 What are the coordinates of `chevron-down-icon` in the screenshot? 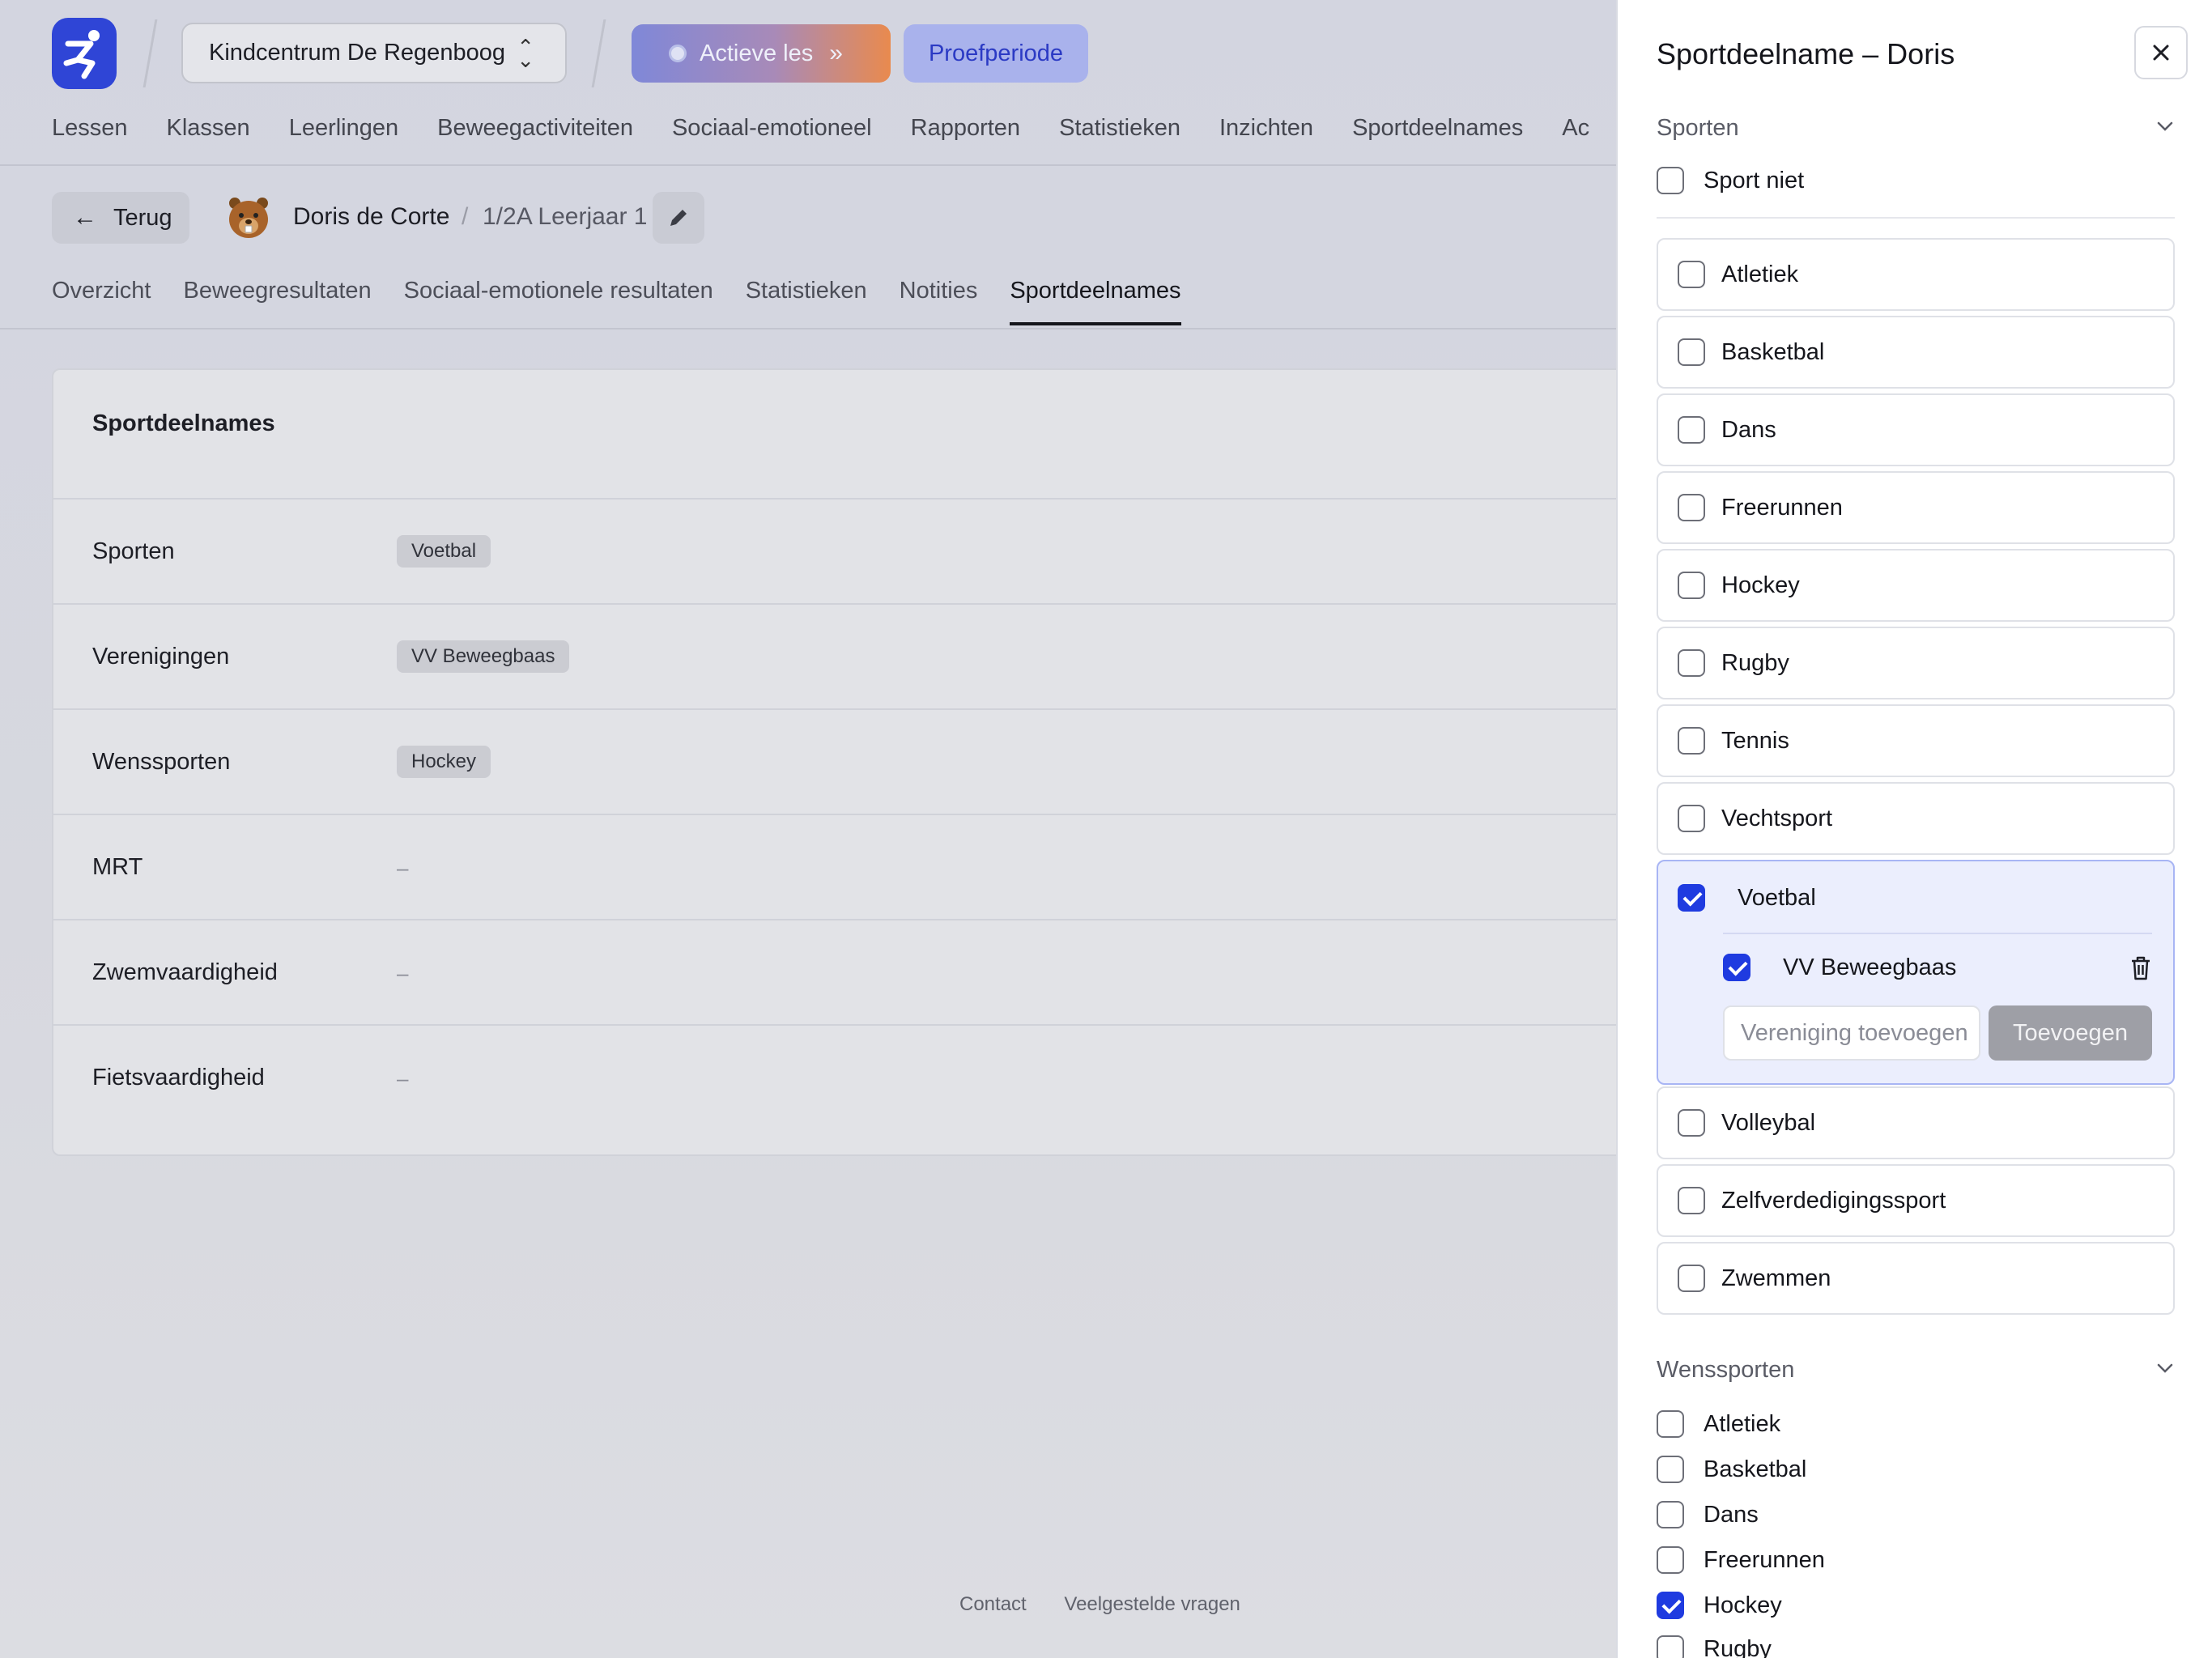 It's located at (2165, 1368).